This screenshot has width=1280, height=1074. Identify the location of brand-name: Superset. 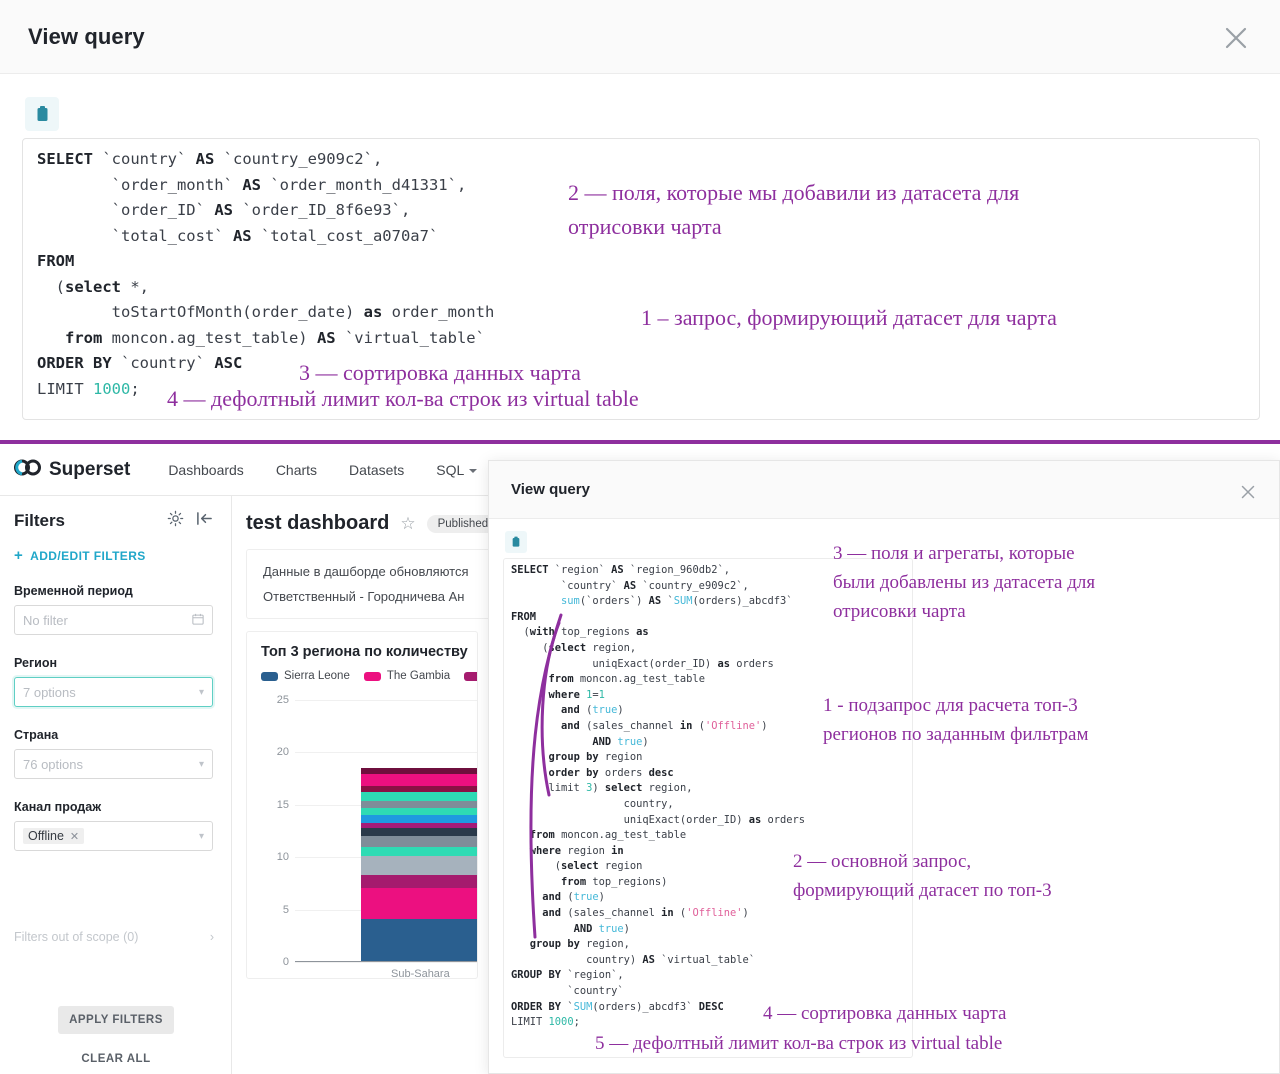
(90, 469).